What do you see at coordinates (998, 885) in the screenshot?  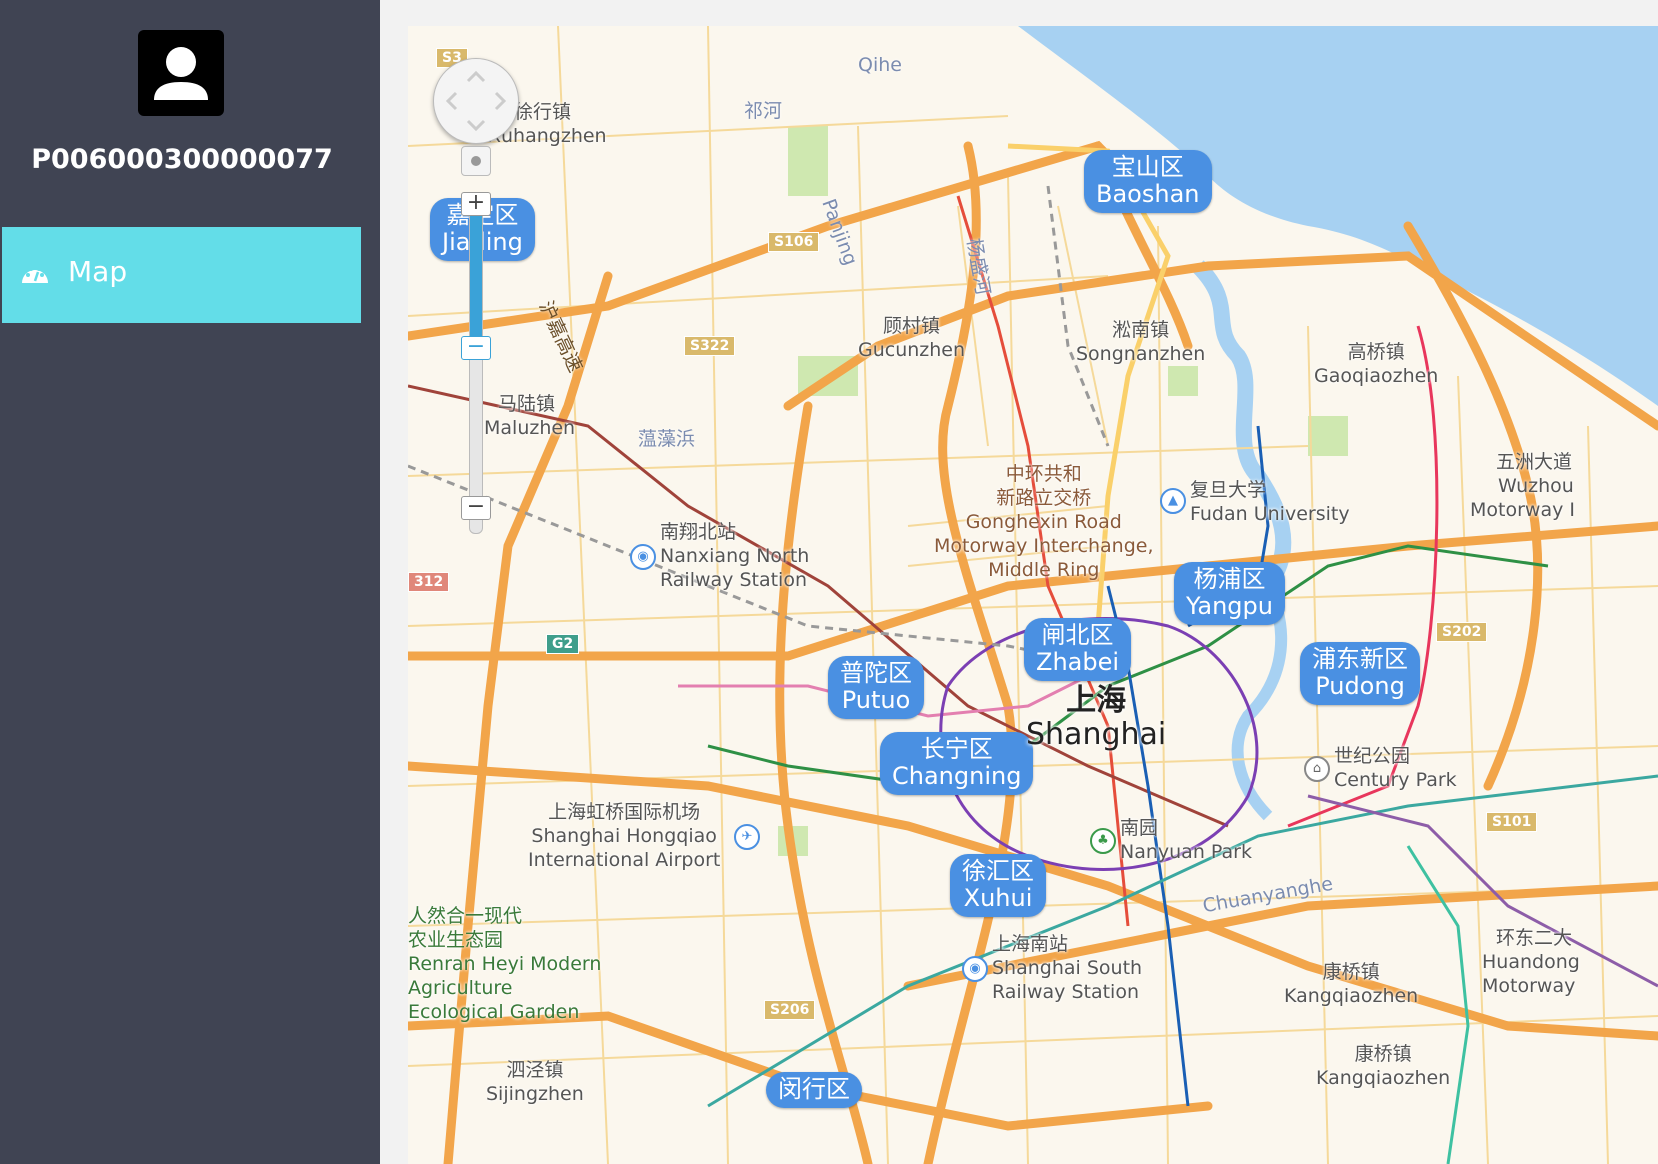 I see `district-label-xuhui: 徐汇区 Xuhui` at bounding box center [998, 885].